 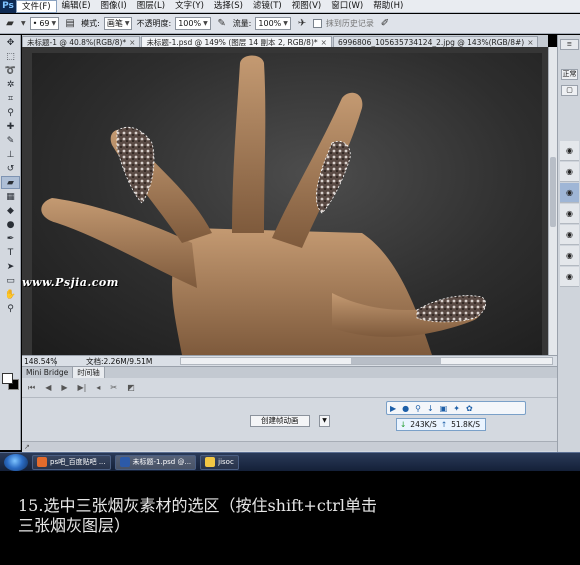 I want to click on convert-icon: ↗, so click(x=27, y=447).